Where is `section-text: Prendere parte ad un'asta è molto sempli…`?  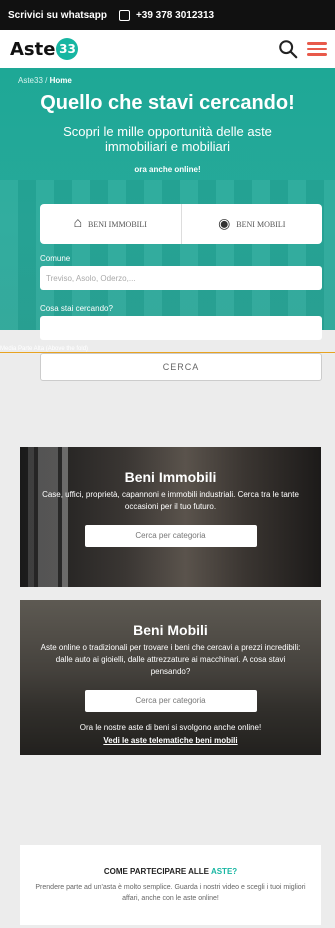
section-text: Prendere parte ad un'asta è molto sempli… is located at coordinates (170, 893).